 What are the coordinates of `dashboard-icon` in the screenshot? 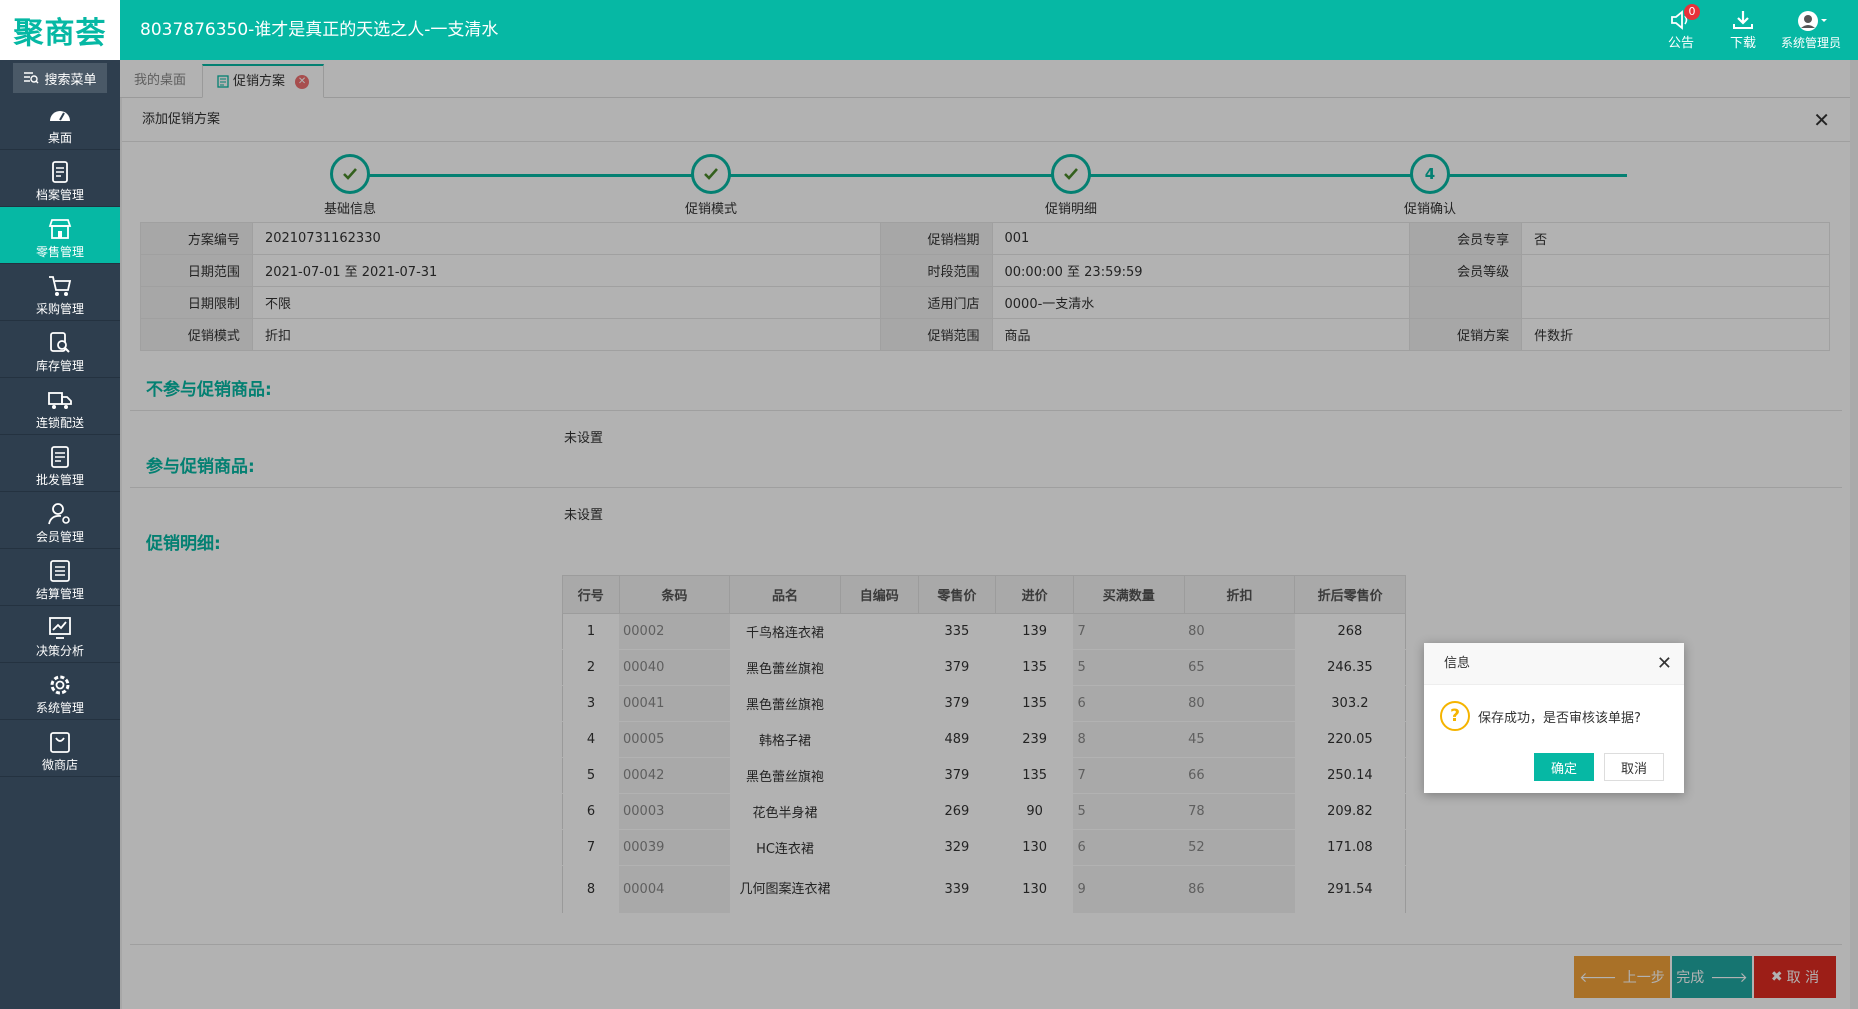 It's located at (60, 116).